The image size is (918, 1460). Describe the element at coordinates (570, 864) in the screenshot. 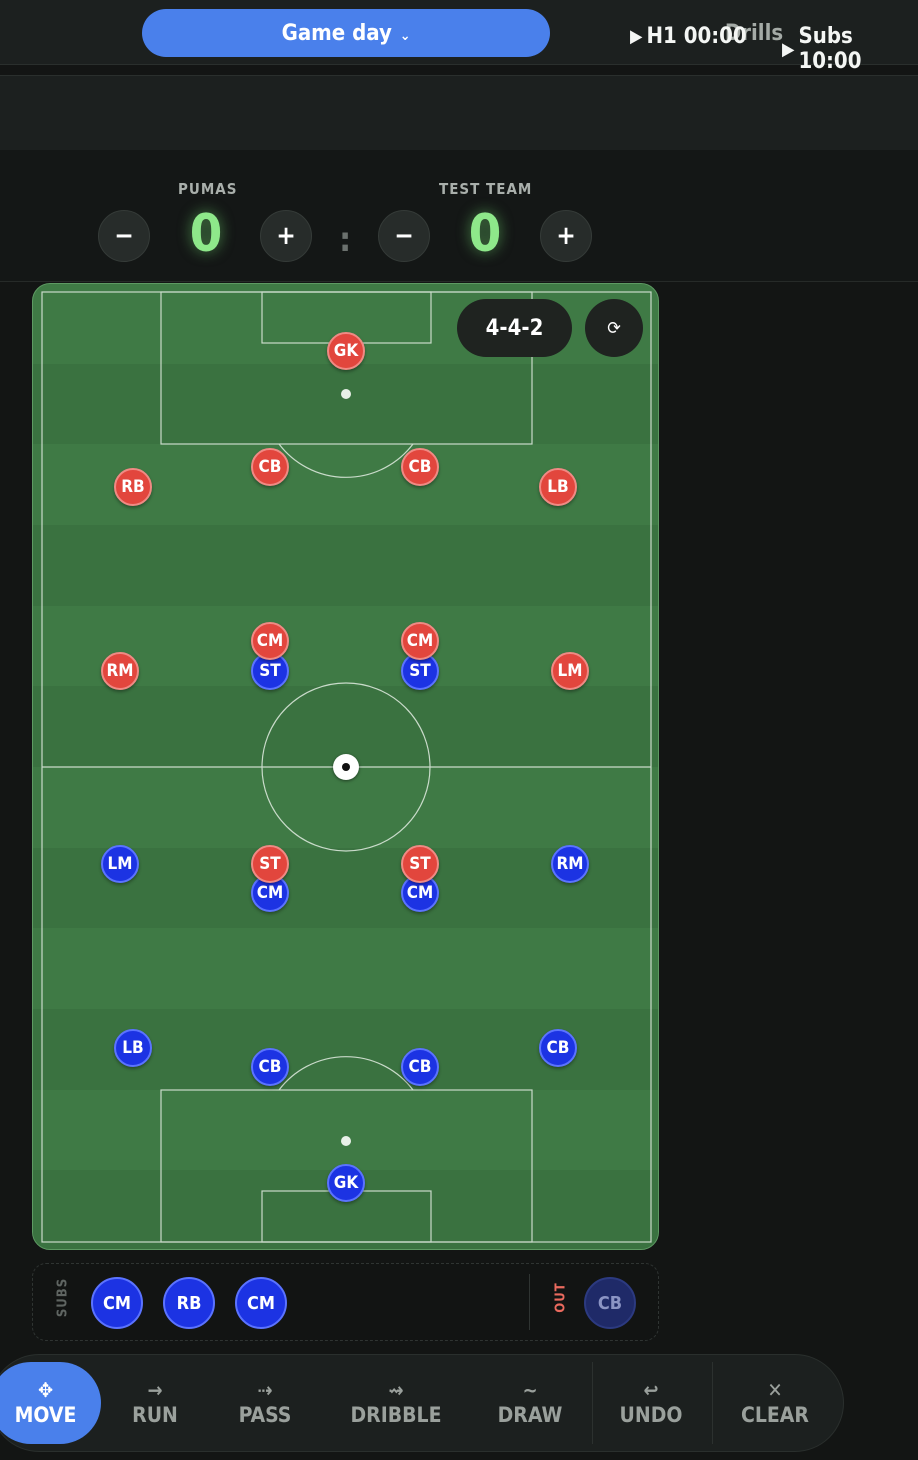

I see `blue-player-rm: RM` at that location.